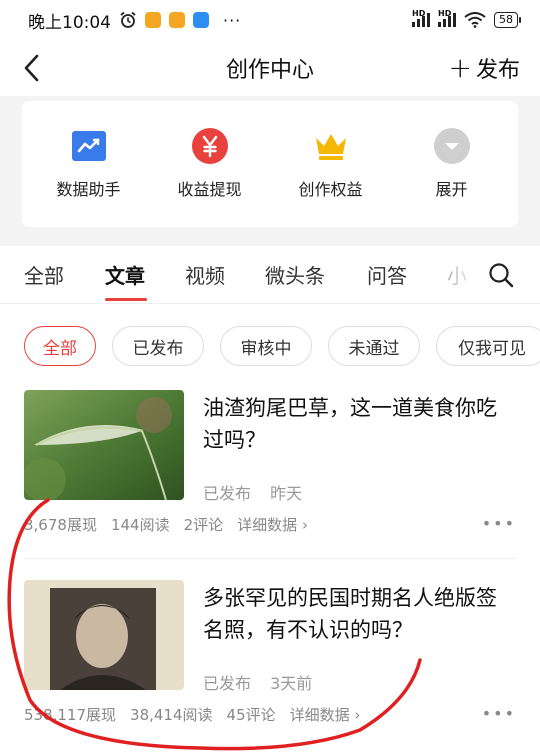 The image size is (540, 755). I want to click on tab-videos: 视频, so click(205, 274).